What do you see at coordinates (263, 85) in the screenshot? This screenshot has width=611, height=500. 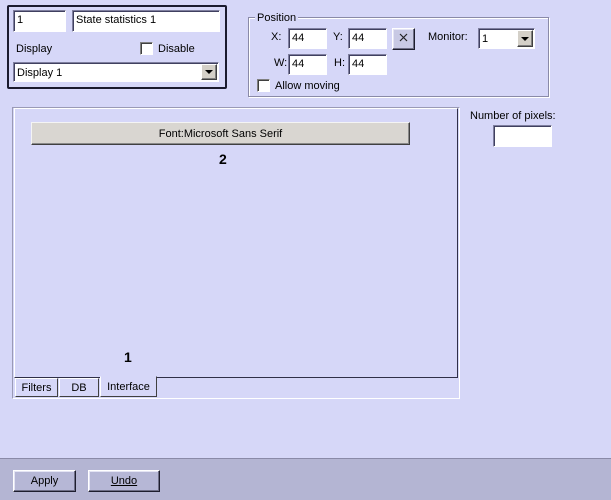 I see `allow-moving-checkbox` at bounding box center [263, 85].